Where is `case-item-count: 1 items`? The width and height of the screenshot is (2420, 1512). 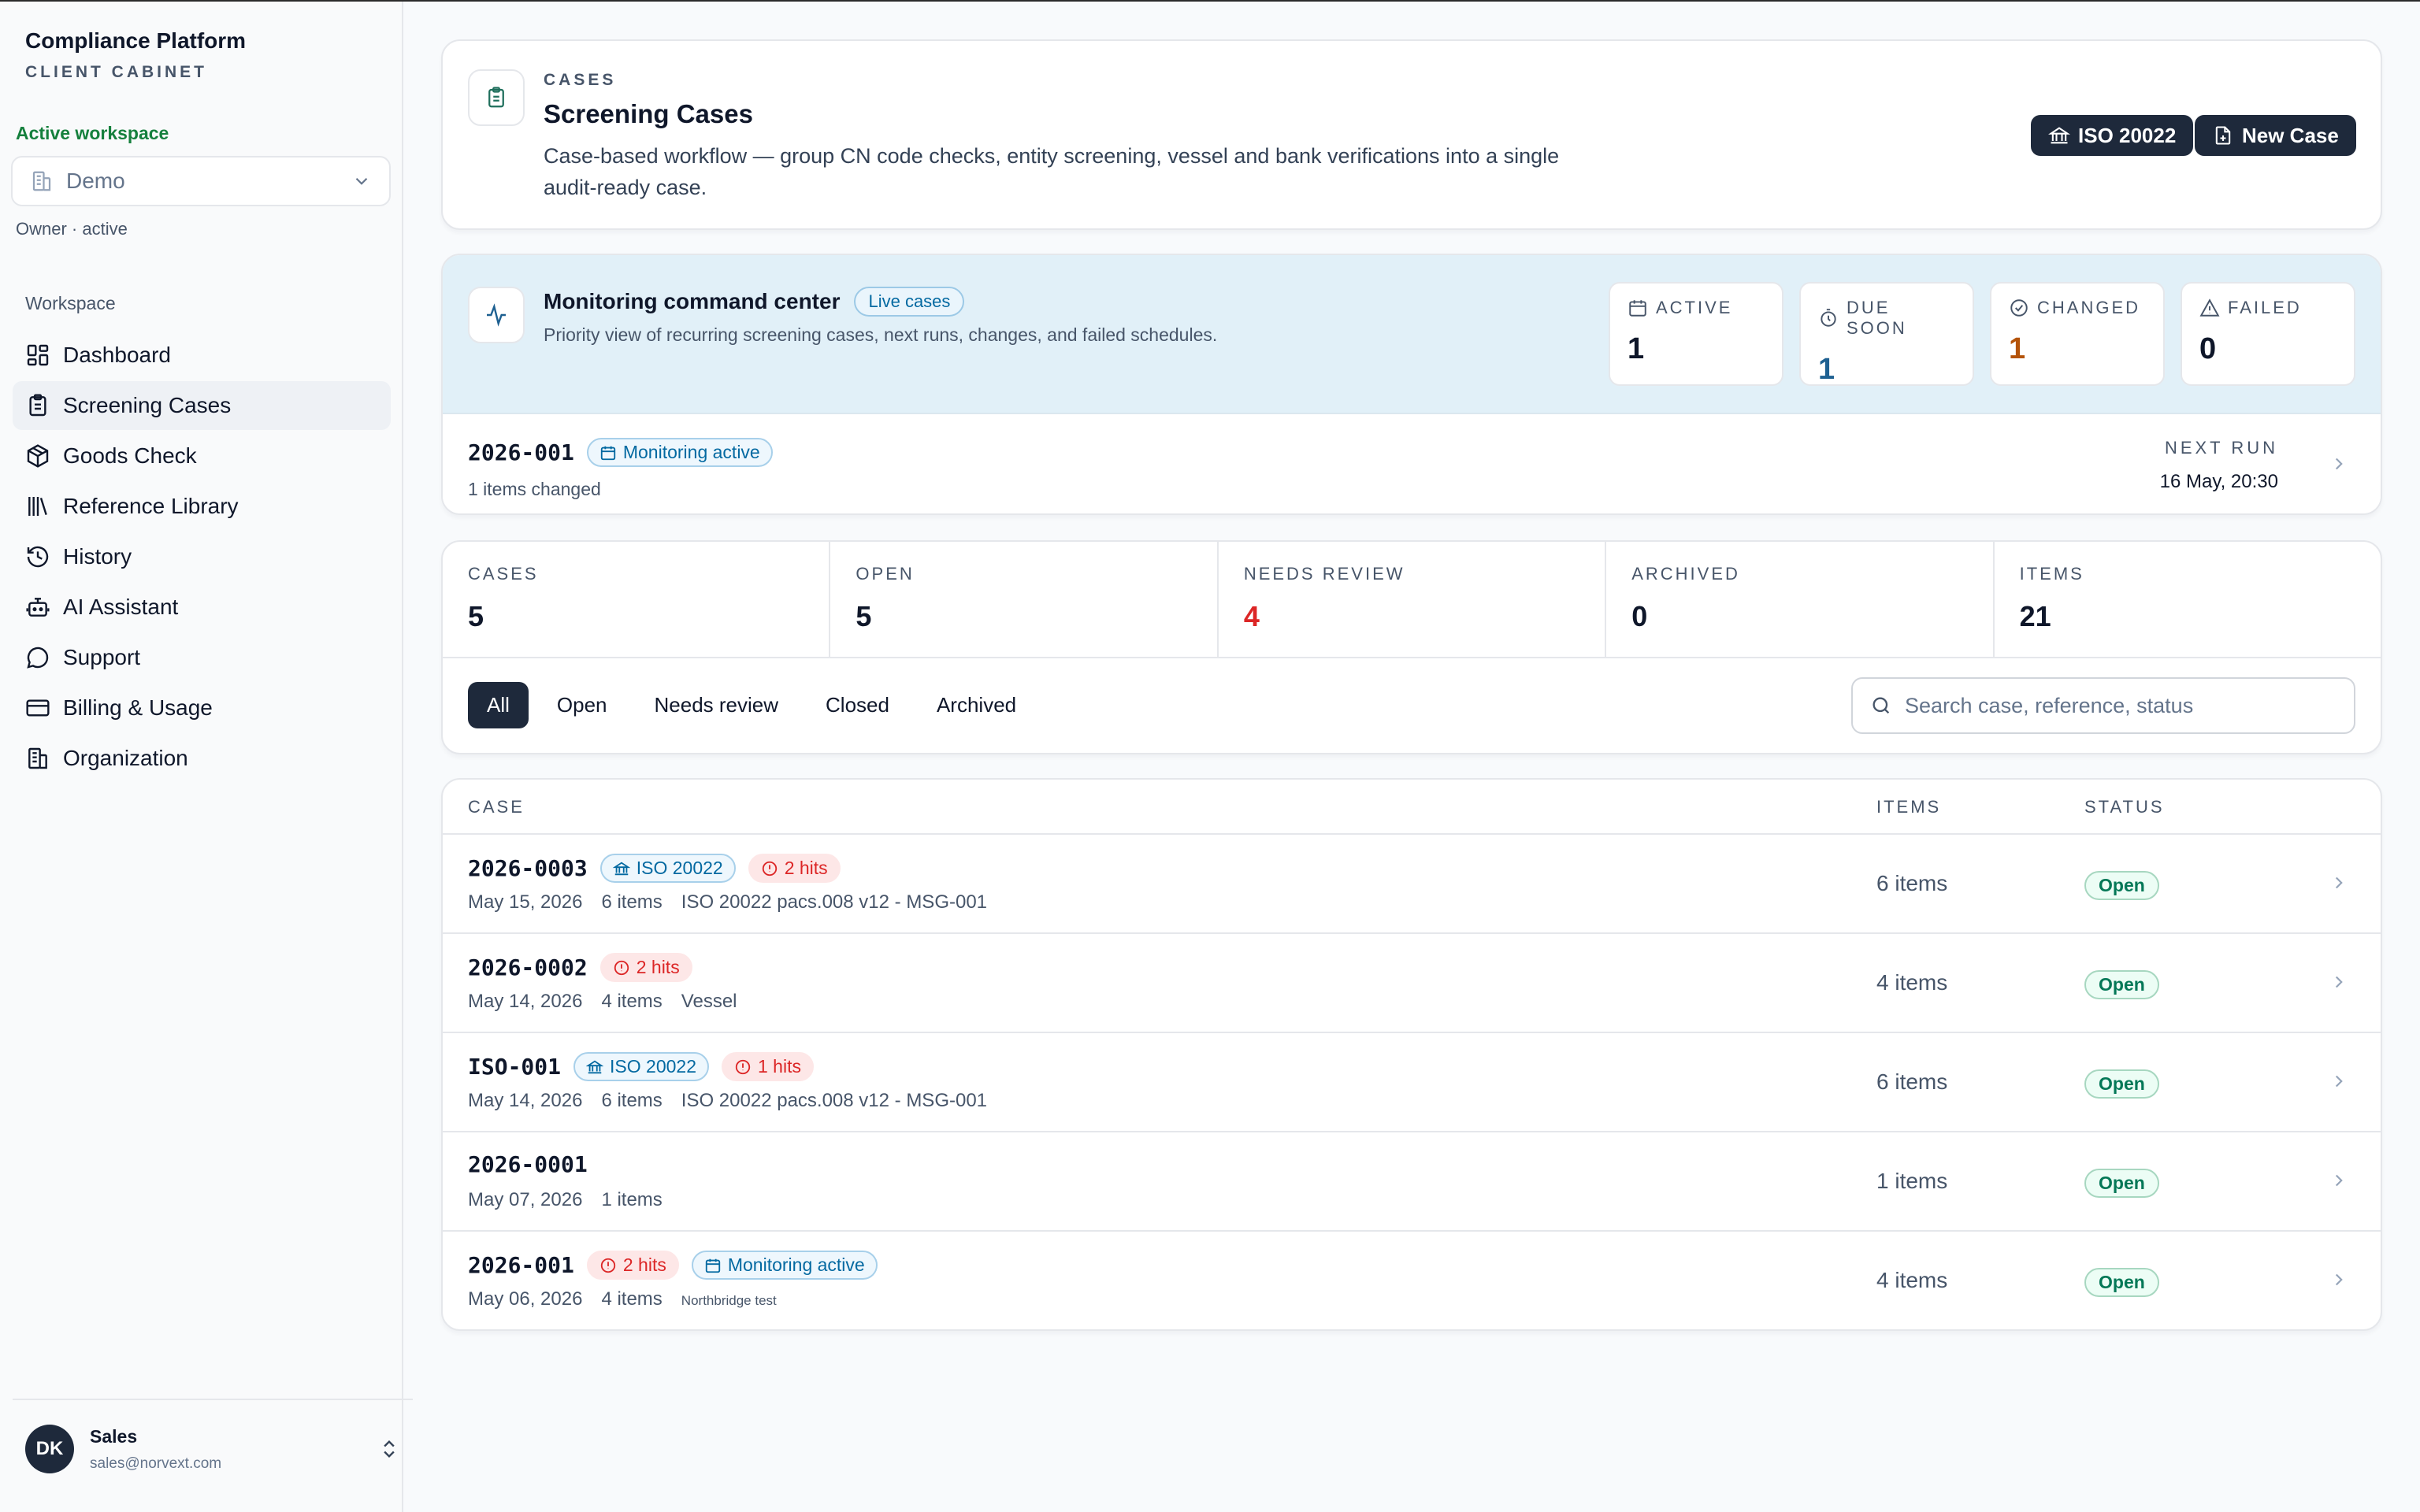
case-item-count: 1 items is located at coordinates (632, 1199).